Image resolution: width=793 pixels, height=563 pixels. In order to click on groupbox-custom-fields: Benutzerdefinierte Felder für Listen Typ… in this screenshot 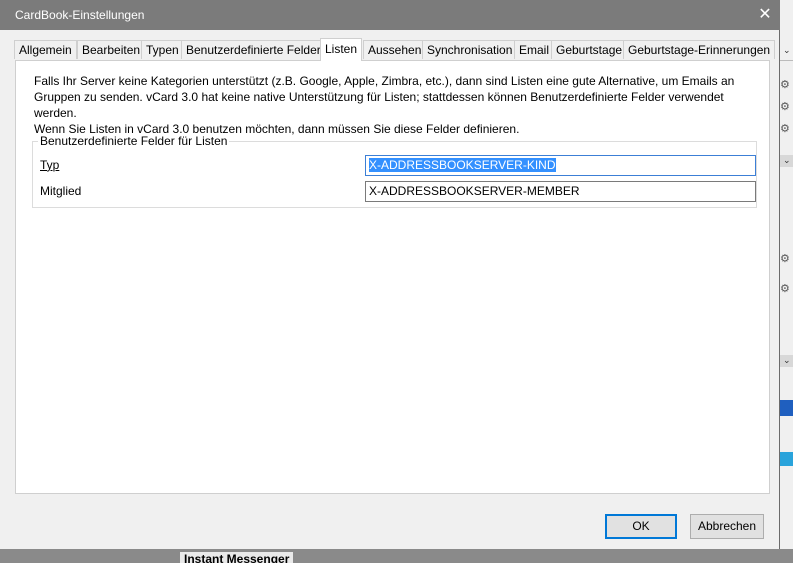, I will do `click(394, 171)`.